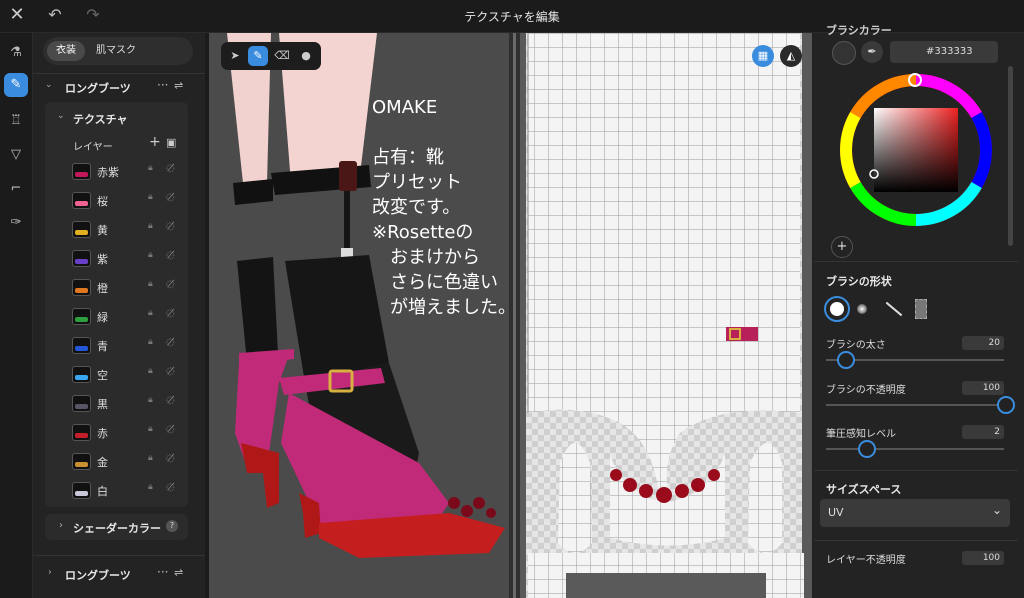  Describe the element at coordinates (763, 56) in the screenshot. I see `grid-toggle-icon: ▦` at that location.